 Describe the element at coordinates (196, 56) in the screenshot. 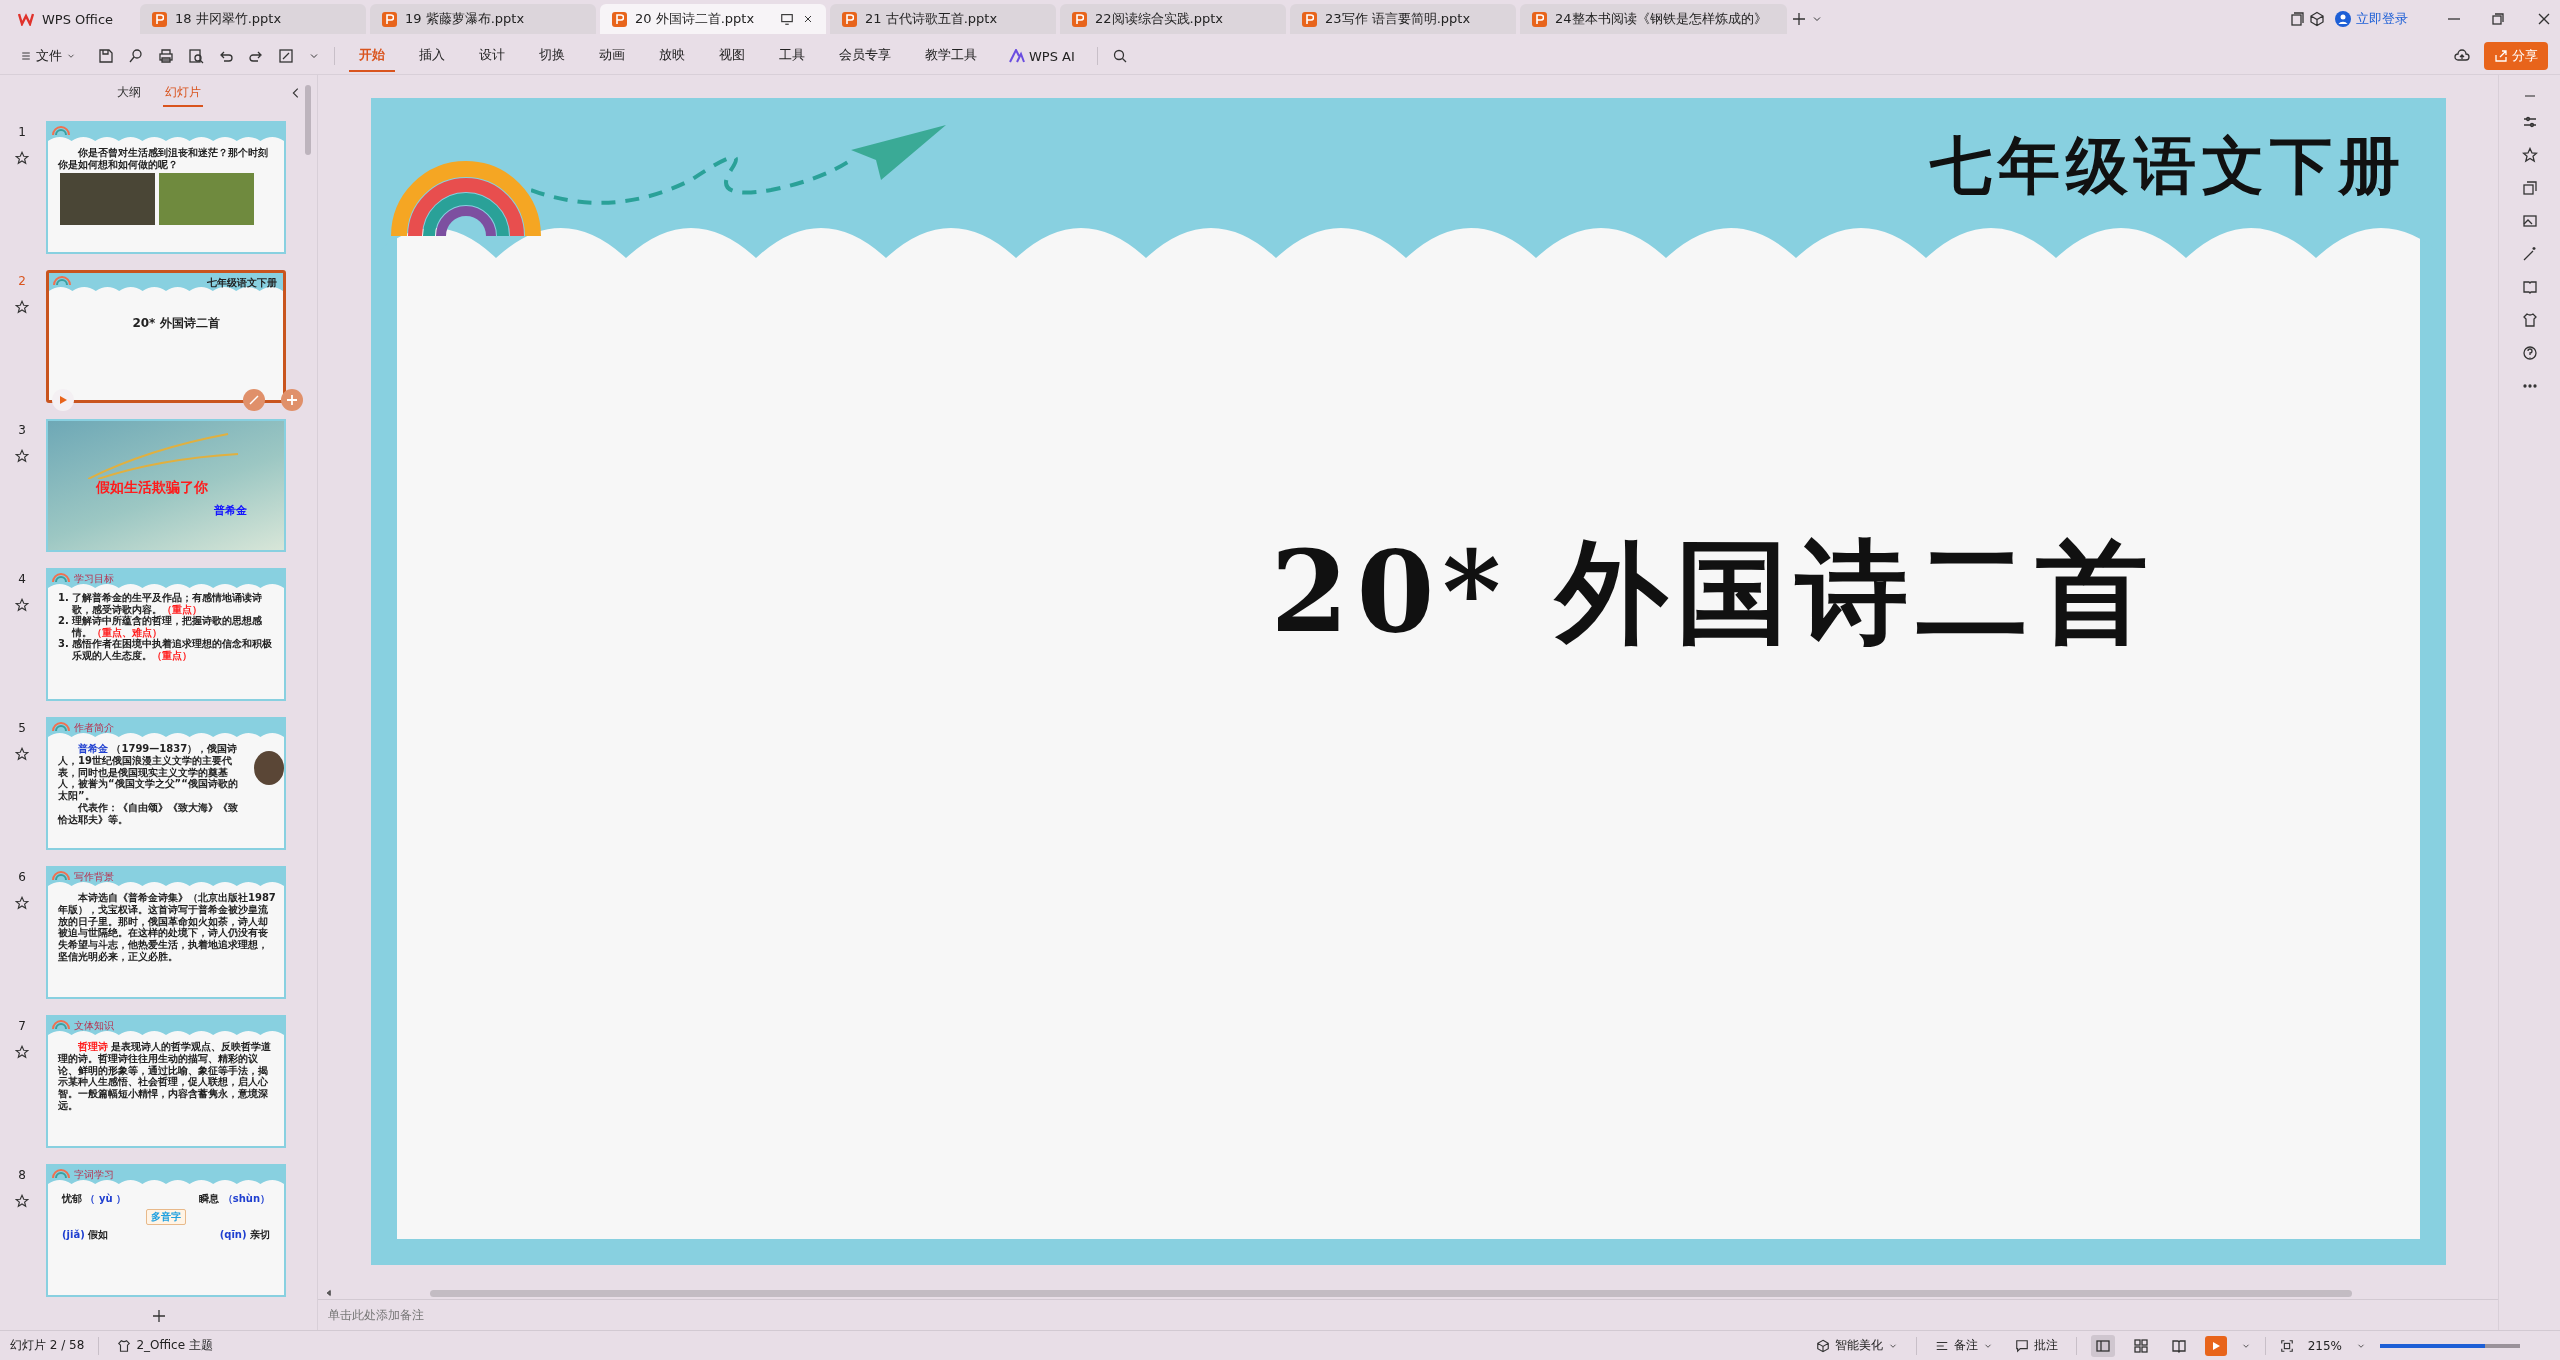

I see `print-preview-icon` at that location.